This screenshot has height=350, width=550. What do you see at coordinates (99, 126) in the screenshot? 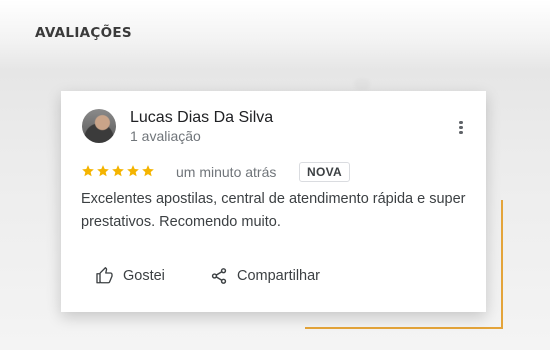
I see `avatar` at bounding box center [99, 126].